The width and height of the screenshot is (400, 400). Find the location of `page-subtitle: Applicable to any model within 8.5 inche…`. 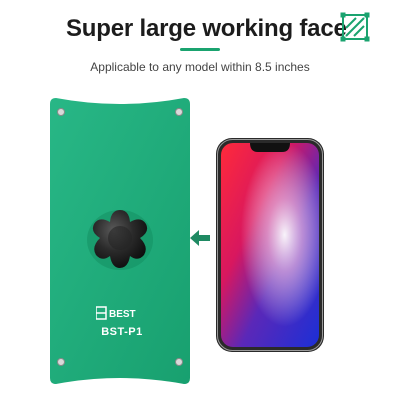

page-subtitle: Applicable to any model within 8.5 inche… is located at coordinates (200, 67).